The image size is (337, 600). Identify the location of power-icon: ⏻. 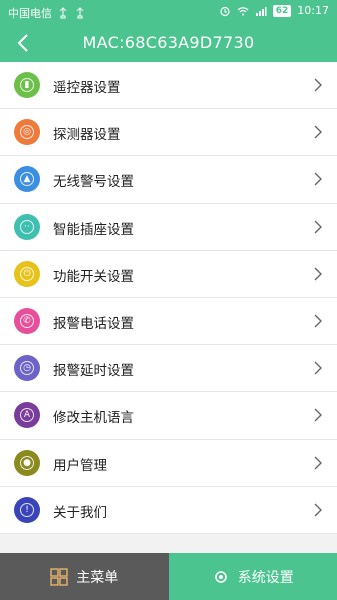
(27, 273).